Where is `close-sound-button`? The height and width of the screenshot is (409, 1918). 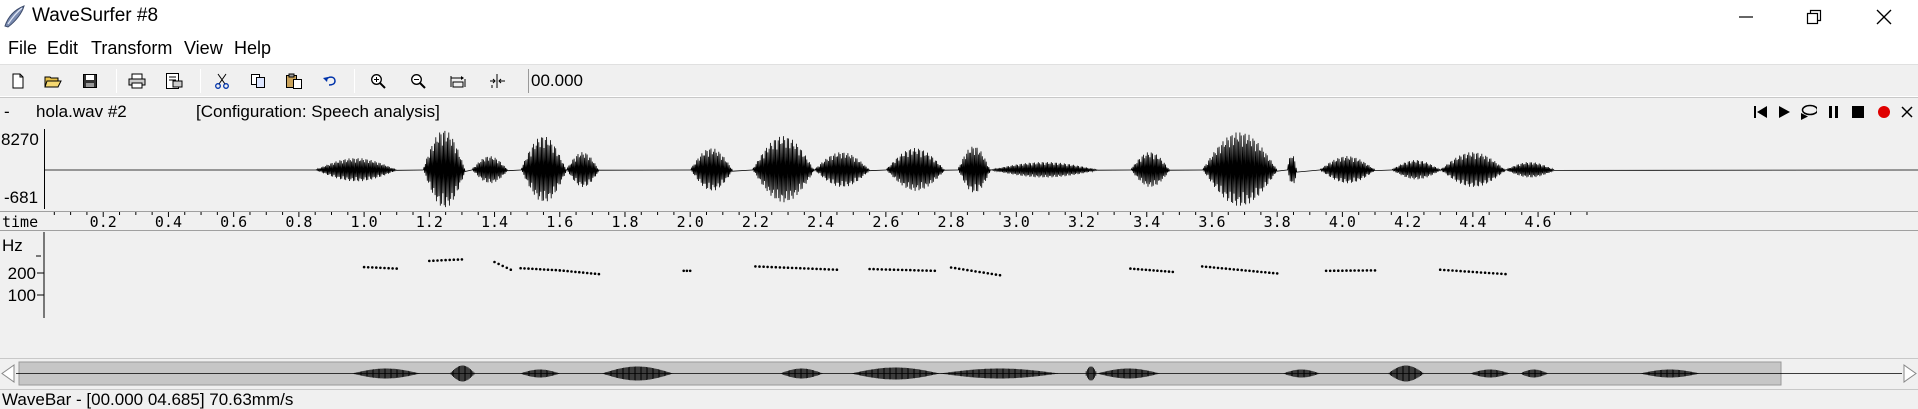
close-sound-button is located at coordinates (1907, 112).